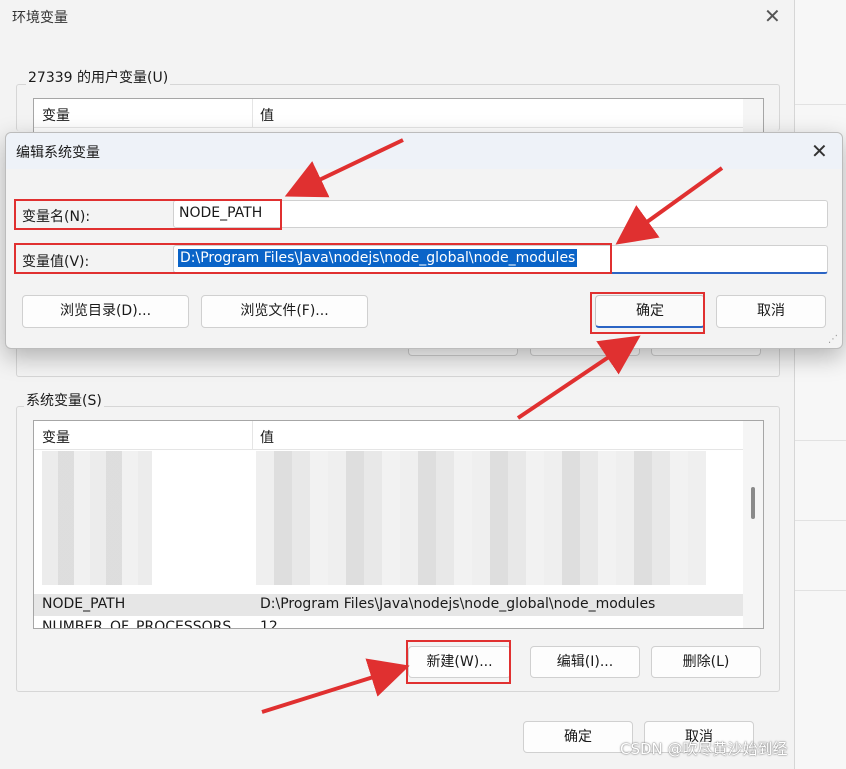  I want to click on arrow-to-ok-button, so click(578, 377).